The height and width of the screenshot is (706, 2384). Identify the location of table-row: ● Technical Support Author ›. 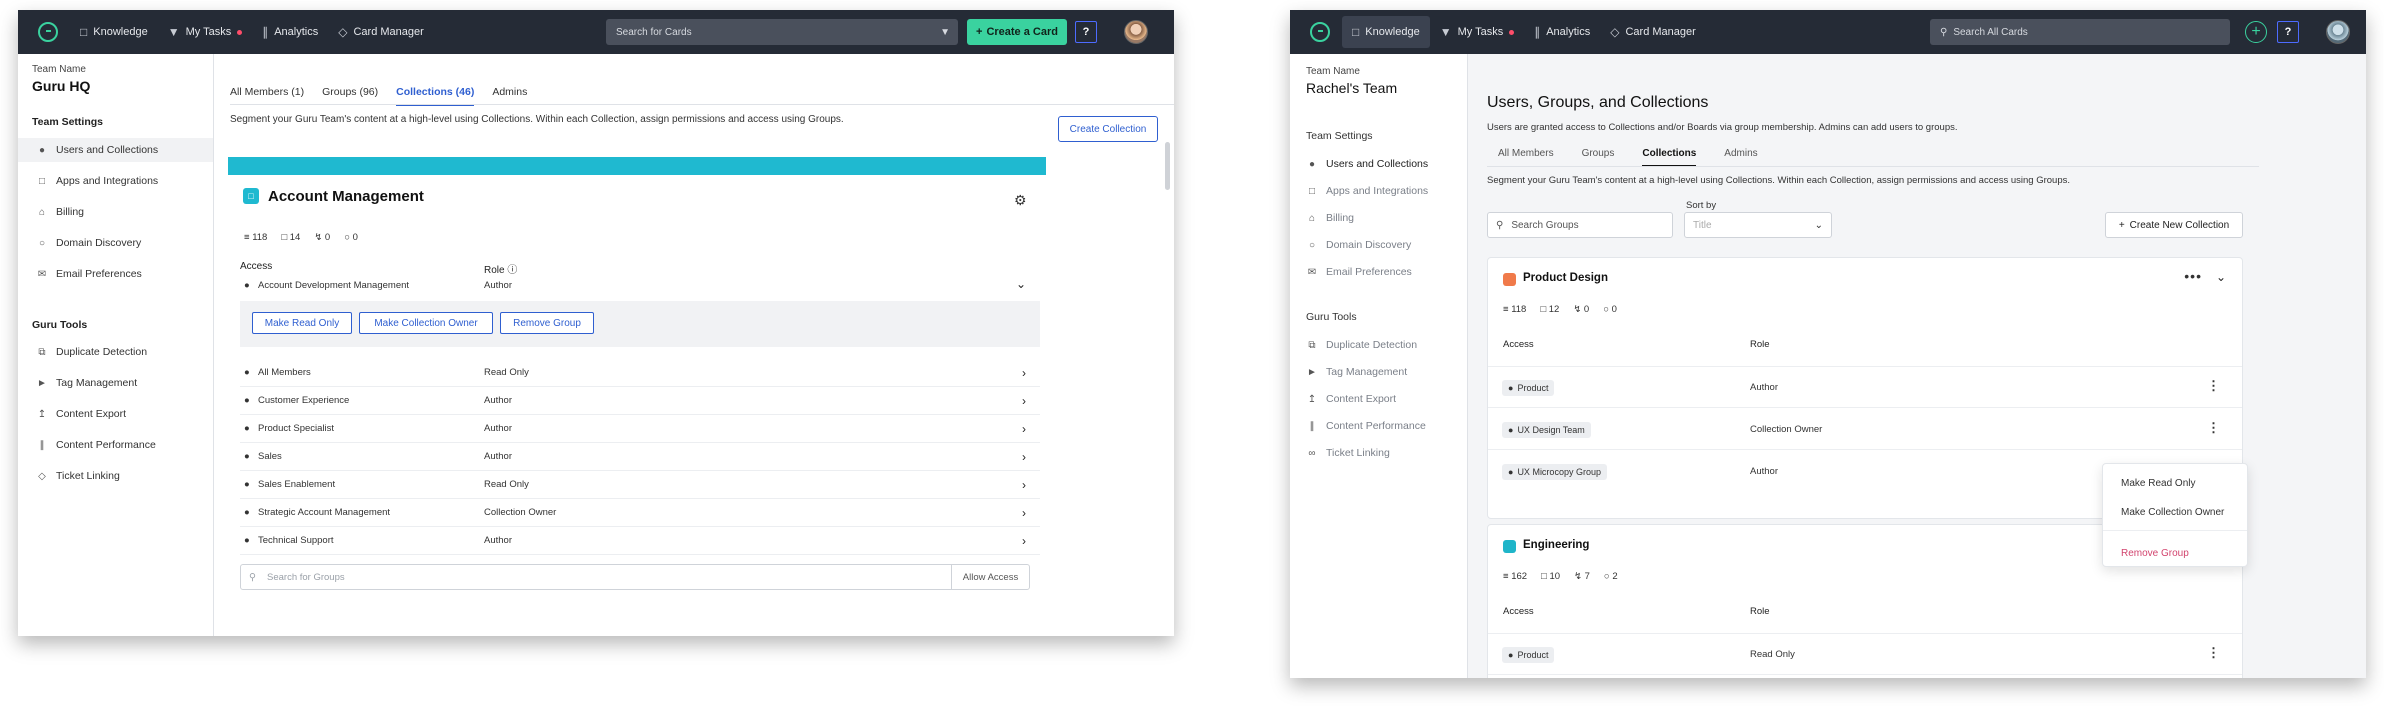
(640, 541).